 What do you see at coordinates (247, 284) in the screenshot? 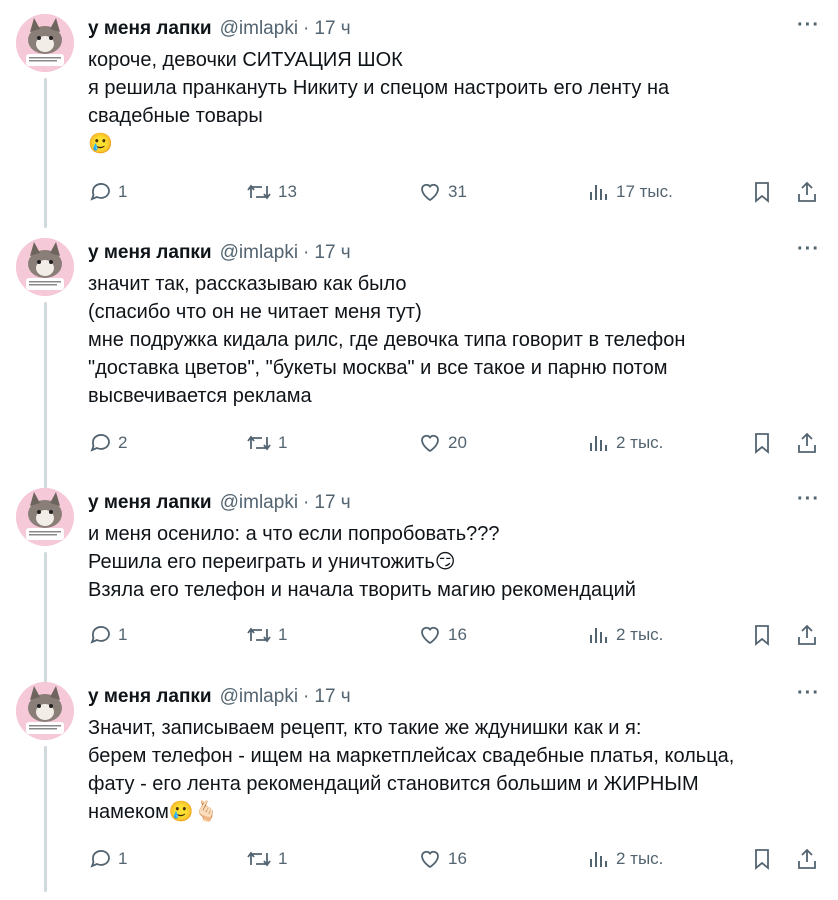
I see `tweet-line: значит так, рассказываю как было` at bounding box center [247, 284].